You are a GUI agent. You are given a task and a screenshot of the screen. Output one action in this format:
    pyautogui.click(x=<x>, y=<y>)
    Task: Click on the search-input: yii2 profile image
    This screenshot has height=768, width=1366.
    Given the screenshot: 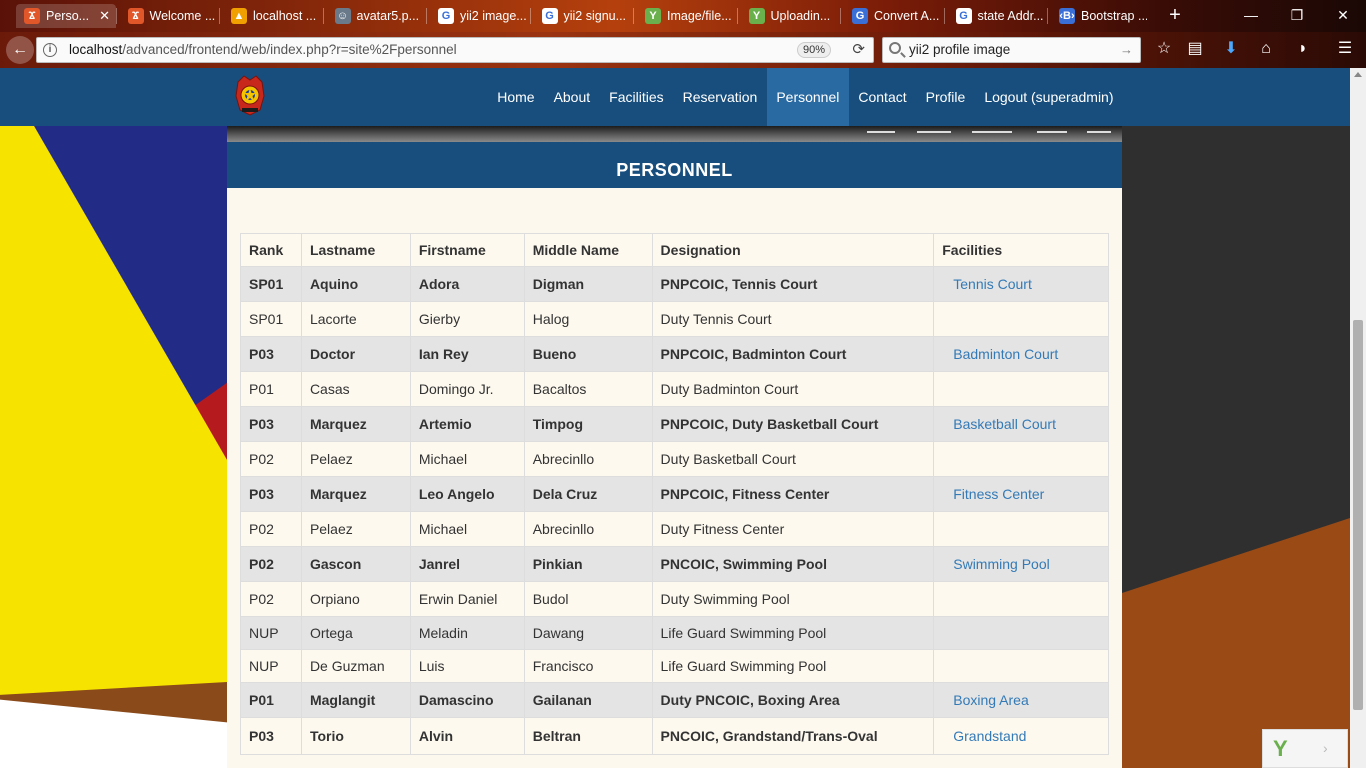 What is the action you would take?
    pyautogui.click(x=959, y=50)
    